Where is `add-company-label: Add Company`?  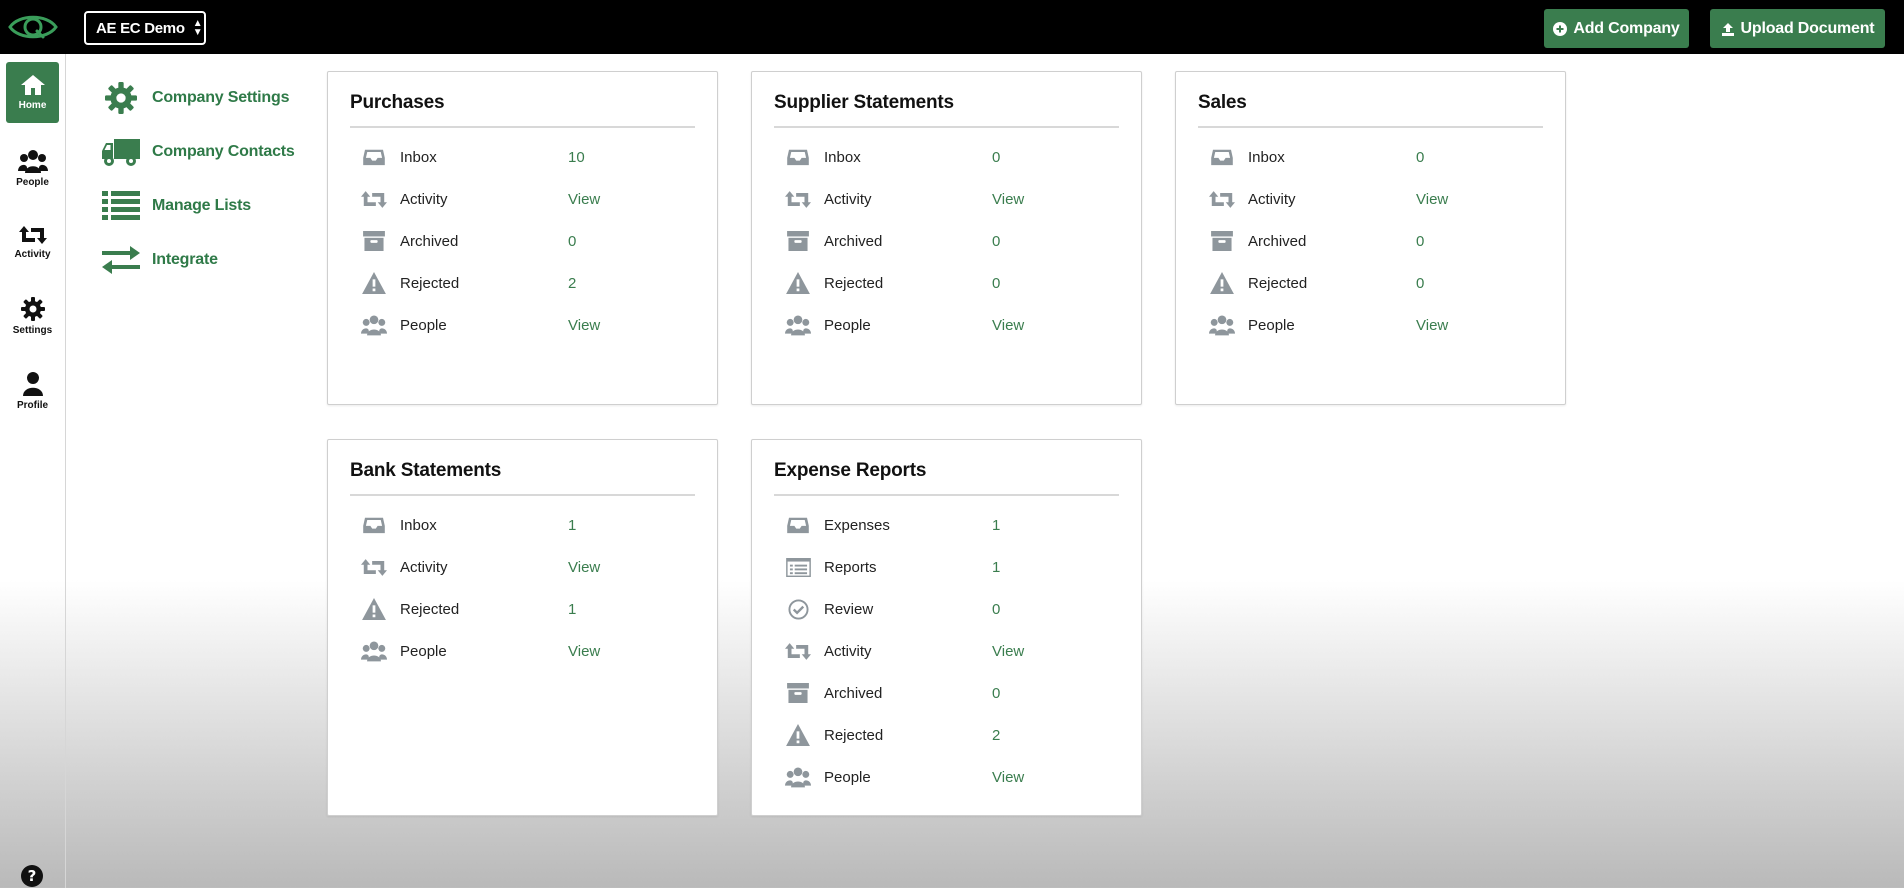 add-company-label: Add Company is located at coordinates (1626, 28).